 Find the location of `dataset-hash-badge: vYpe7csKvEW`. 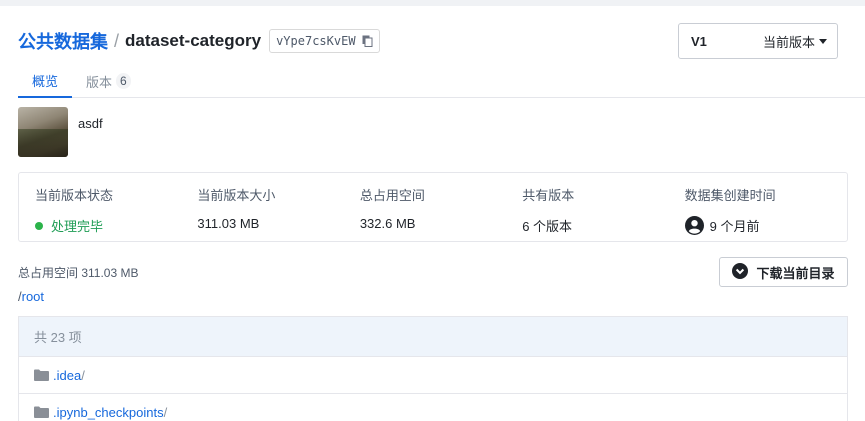

dataset-hash-badge: vYpe7csKvEW is located at coordinates (324, 41).